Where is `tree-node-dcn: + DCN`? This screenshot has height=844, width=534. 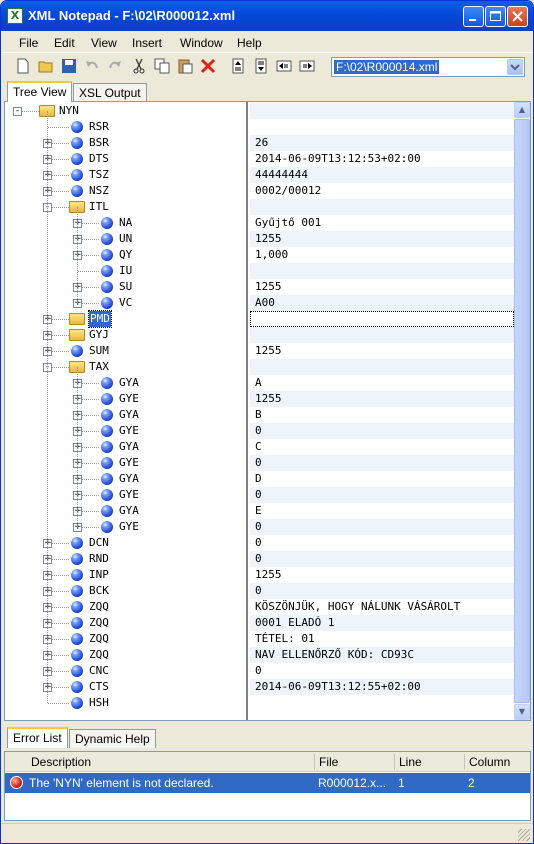
tree-node-dcn: + DCN is located at coordinates (126, 543).